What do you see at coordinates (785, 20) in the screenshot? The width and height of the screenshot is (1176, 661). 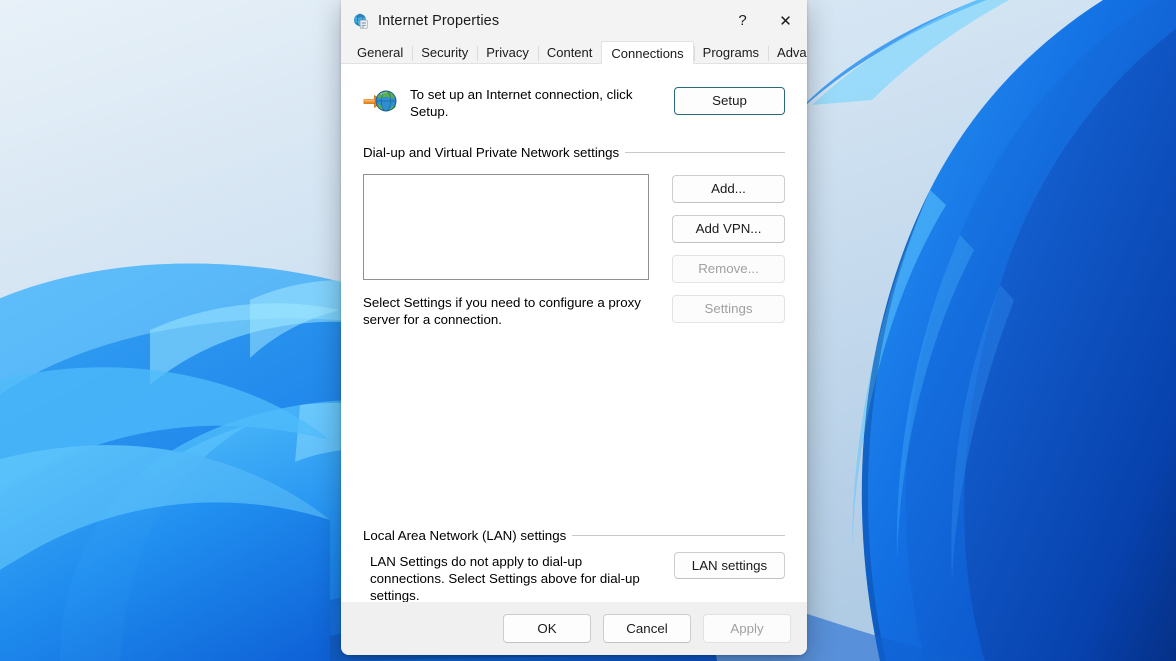 I see `close-icon: ✕` at bounding box center [785, 20].